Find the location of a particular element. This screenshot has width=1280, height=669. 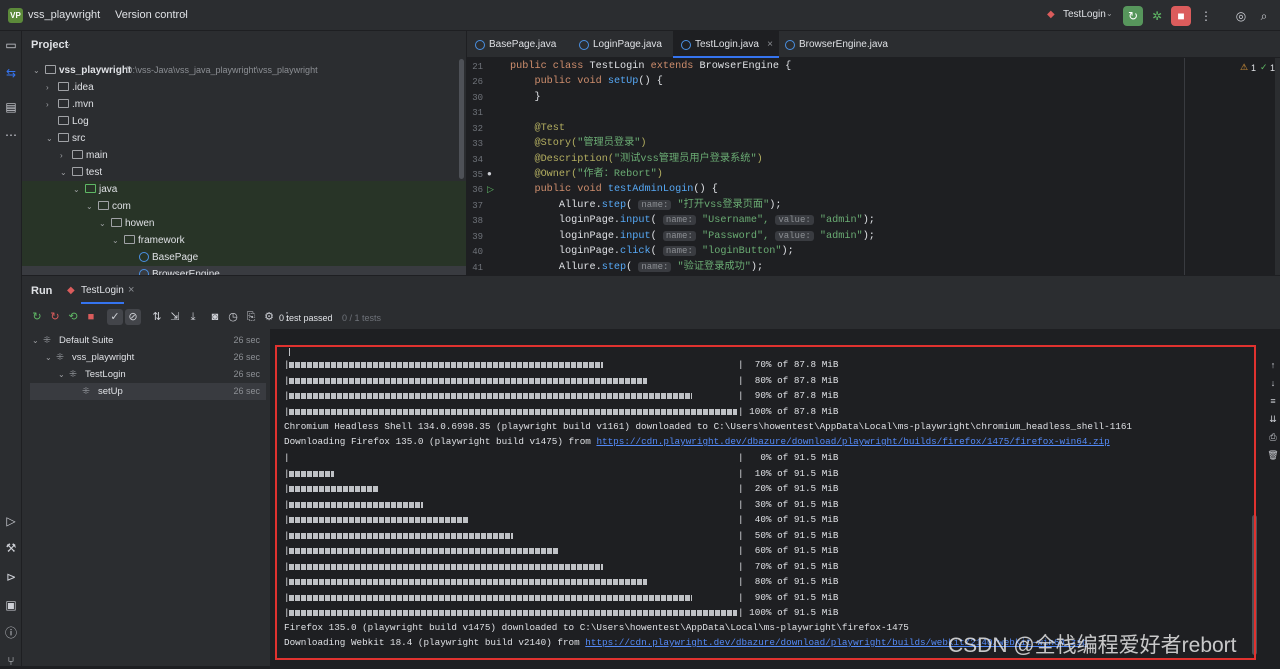

more-tools-icon: ⋯ is located at coordinates (11, 135).